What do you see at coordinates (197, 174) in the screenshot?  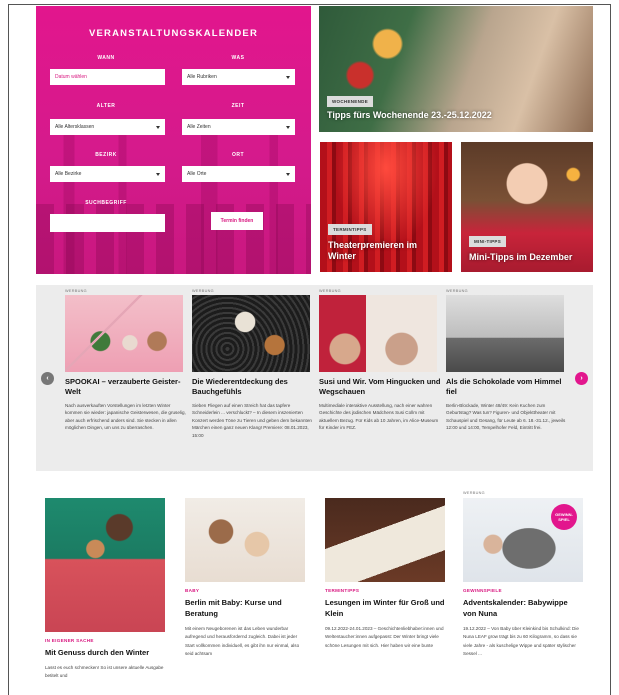 I see `ort-value: Alle Orte` at bounding box center [197, 174].